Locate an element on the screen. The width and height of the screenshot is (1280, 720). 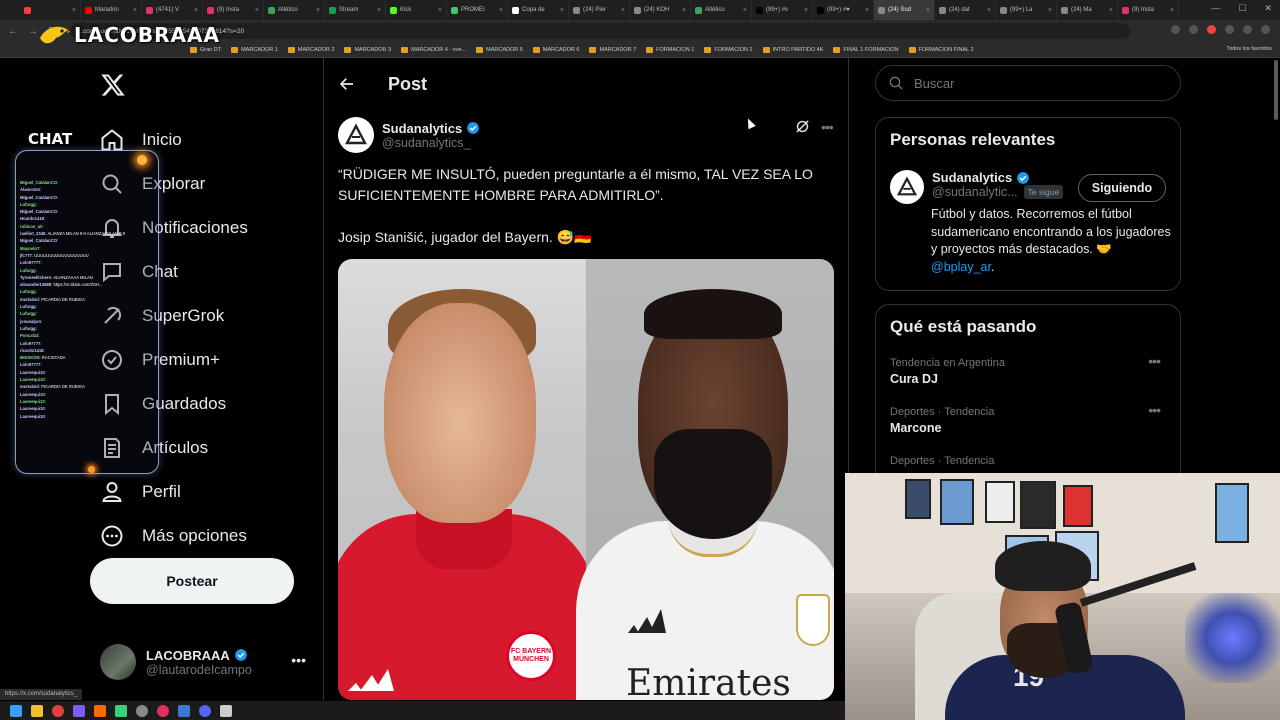
nav-item-mas-opciones: Más opciones is located at coordinates (210, 536).